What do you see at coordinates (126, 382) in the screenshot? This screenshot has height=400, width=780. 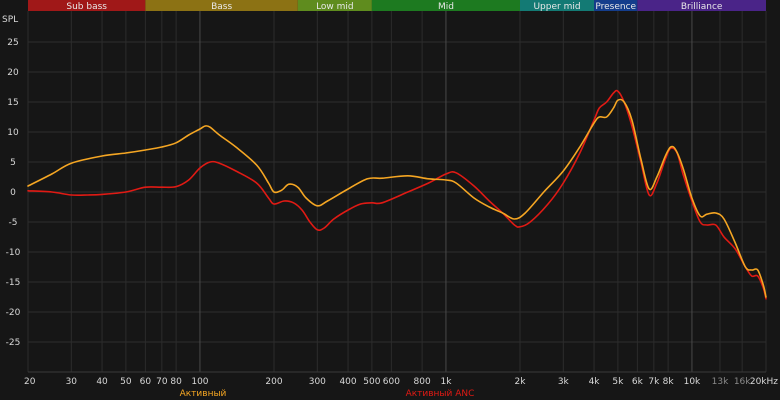 I see `x-tick-label-3: 50` at bounding box center [126, 382].